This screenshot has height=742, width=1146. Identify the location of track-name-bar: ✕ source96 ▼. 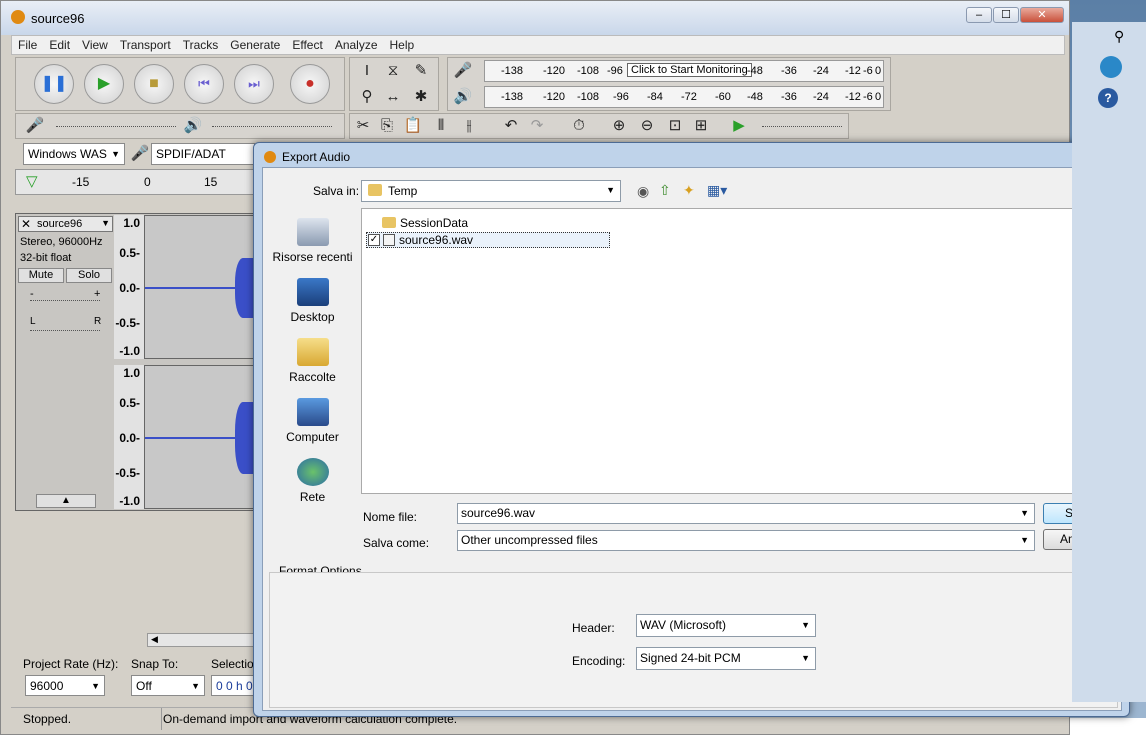
(65, 224).